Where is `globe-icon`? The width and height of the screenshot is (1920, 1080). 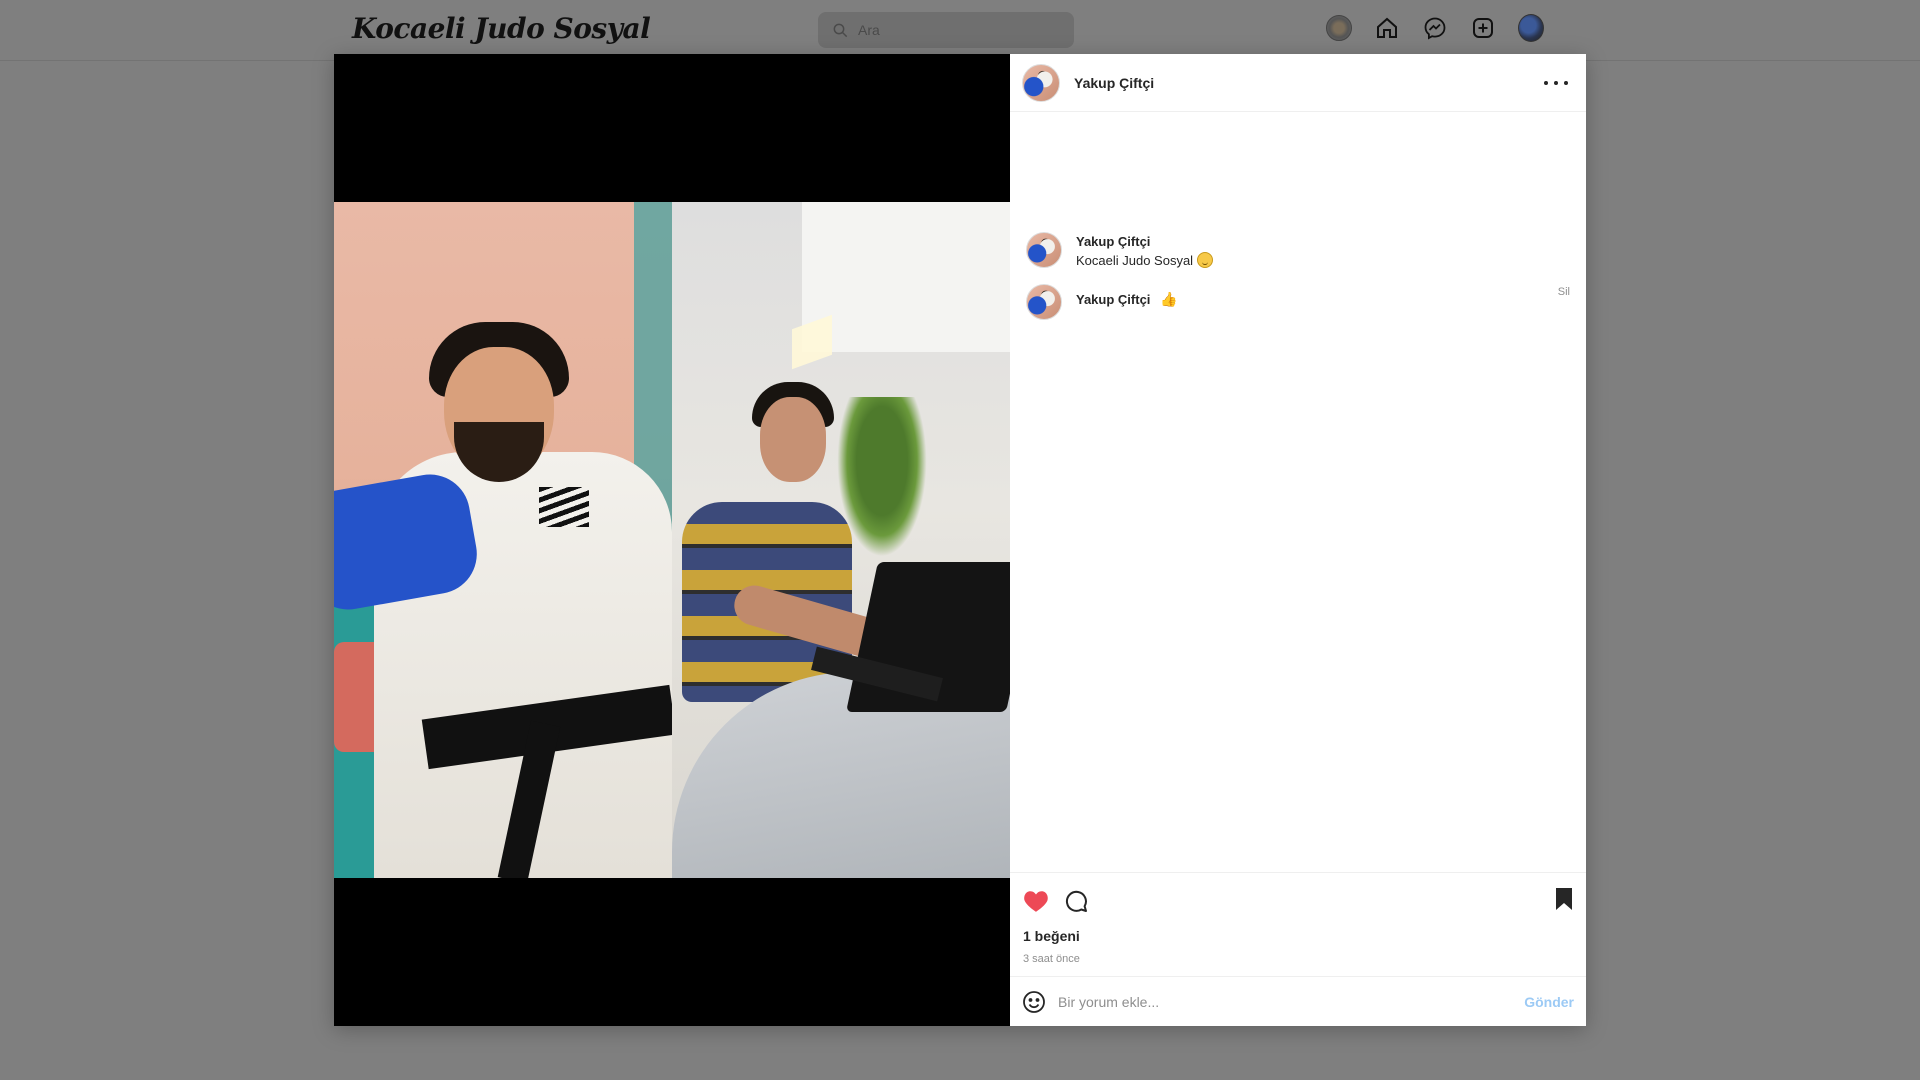
globe-icon is located at coordinates (1339, 28).